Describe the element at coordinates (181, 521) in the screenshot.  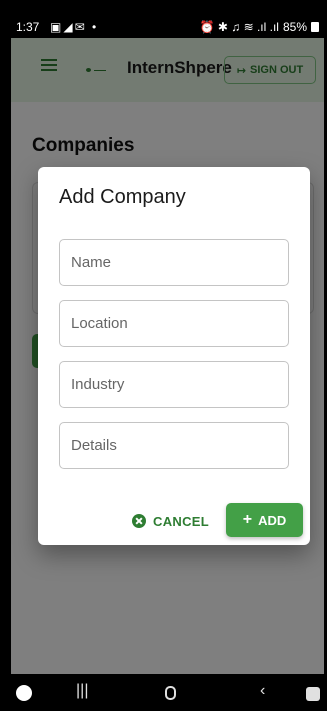
I see `cancel-label: CANCEL` at that location.